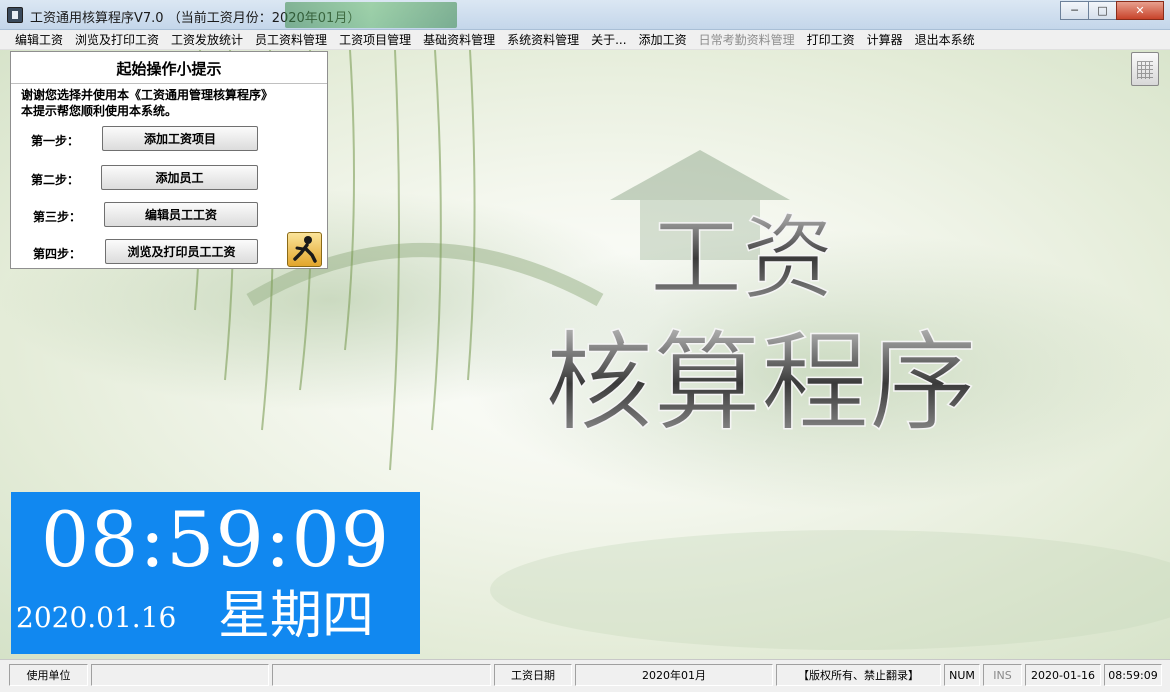  Describe the element at coordinates (700, 175) in the screenshot. I see `pavilion-roof` at that location.